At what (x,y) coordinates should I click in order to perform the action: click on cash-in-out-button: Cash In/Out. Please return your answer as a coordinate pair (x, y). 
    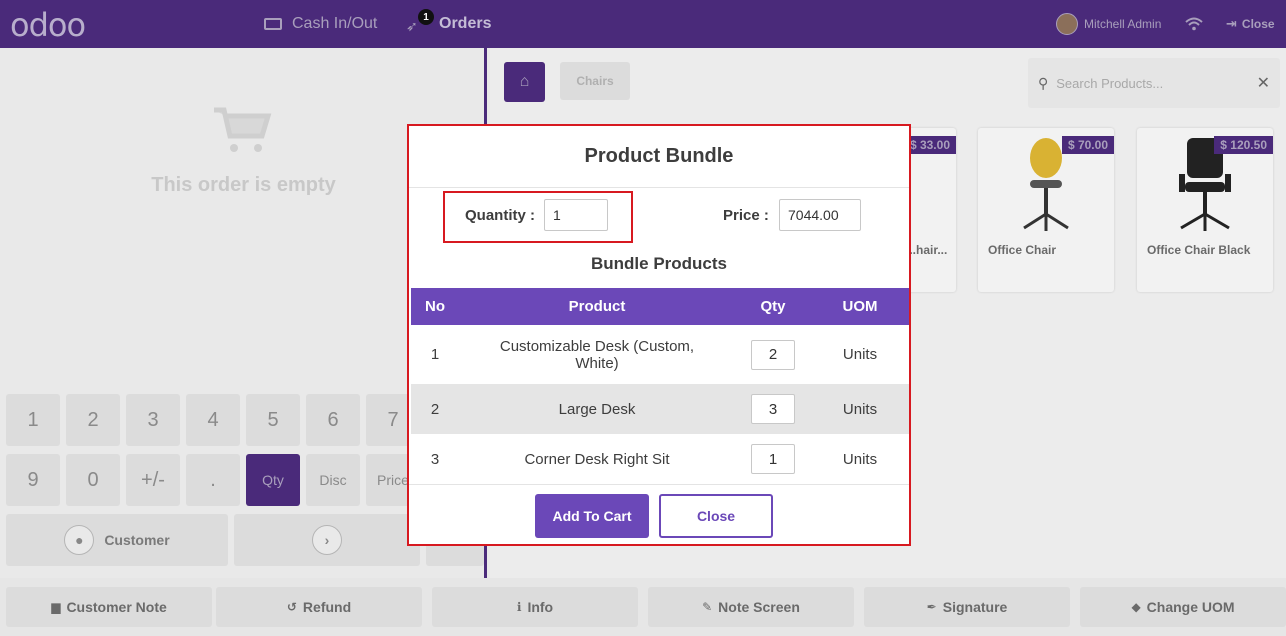
    Looking at the image, I should click on (320, 24).